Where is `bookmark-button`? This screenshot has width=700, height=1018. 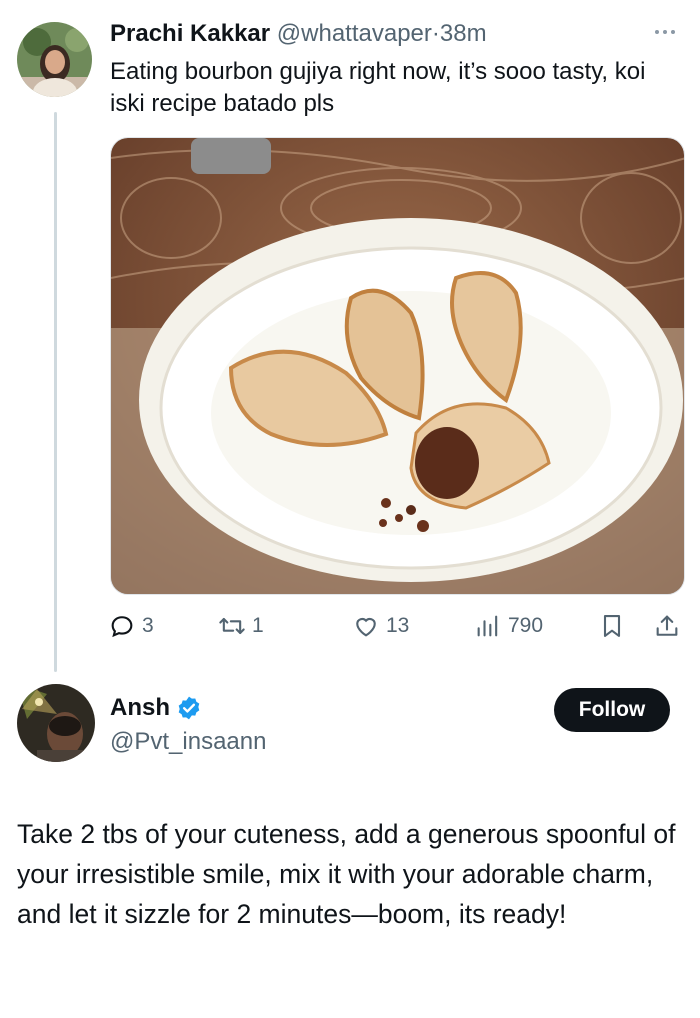 bookmark-button is located at coordinates (612, 626).